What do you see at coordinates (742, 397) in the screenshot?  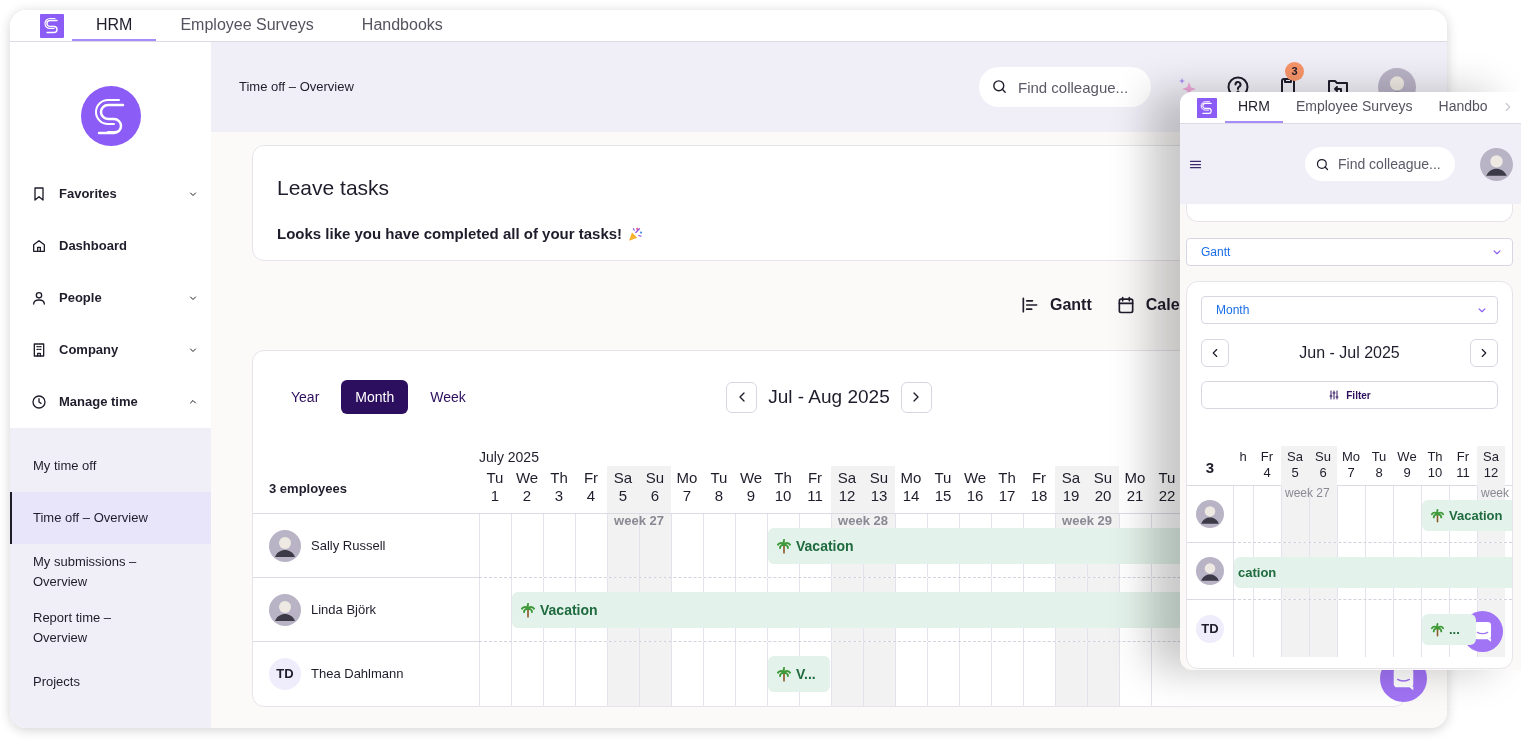 I see `previous-button` at bounding box center [742, 397].